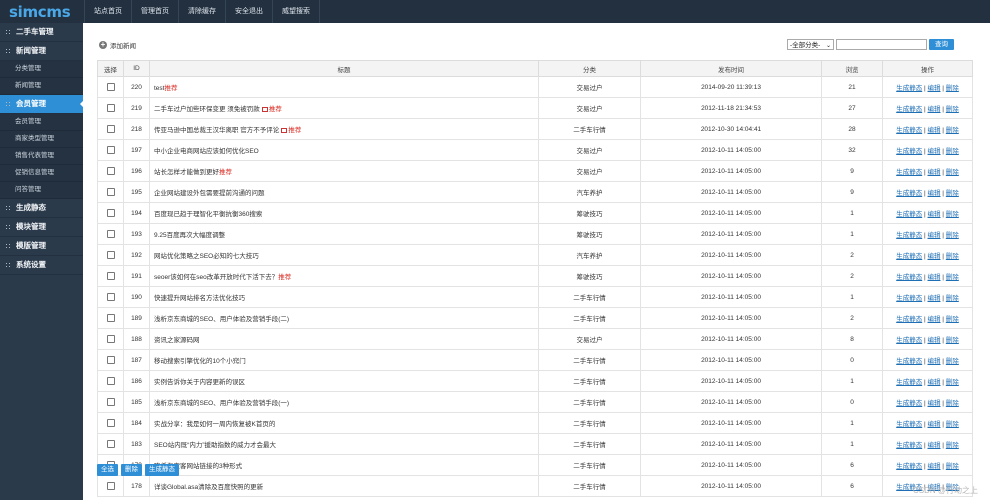 The height and width of the screenshot is (500, 990). Describe the element at coordinates (199, 298) in the screenshot. I see `title-text: 快速提升网站排名方法优化技巧` at that location.